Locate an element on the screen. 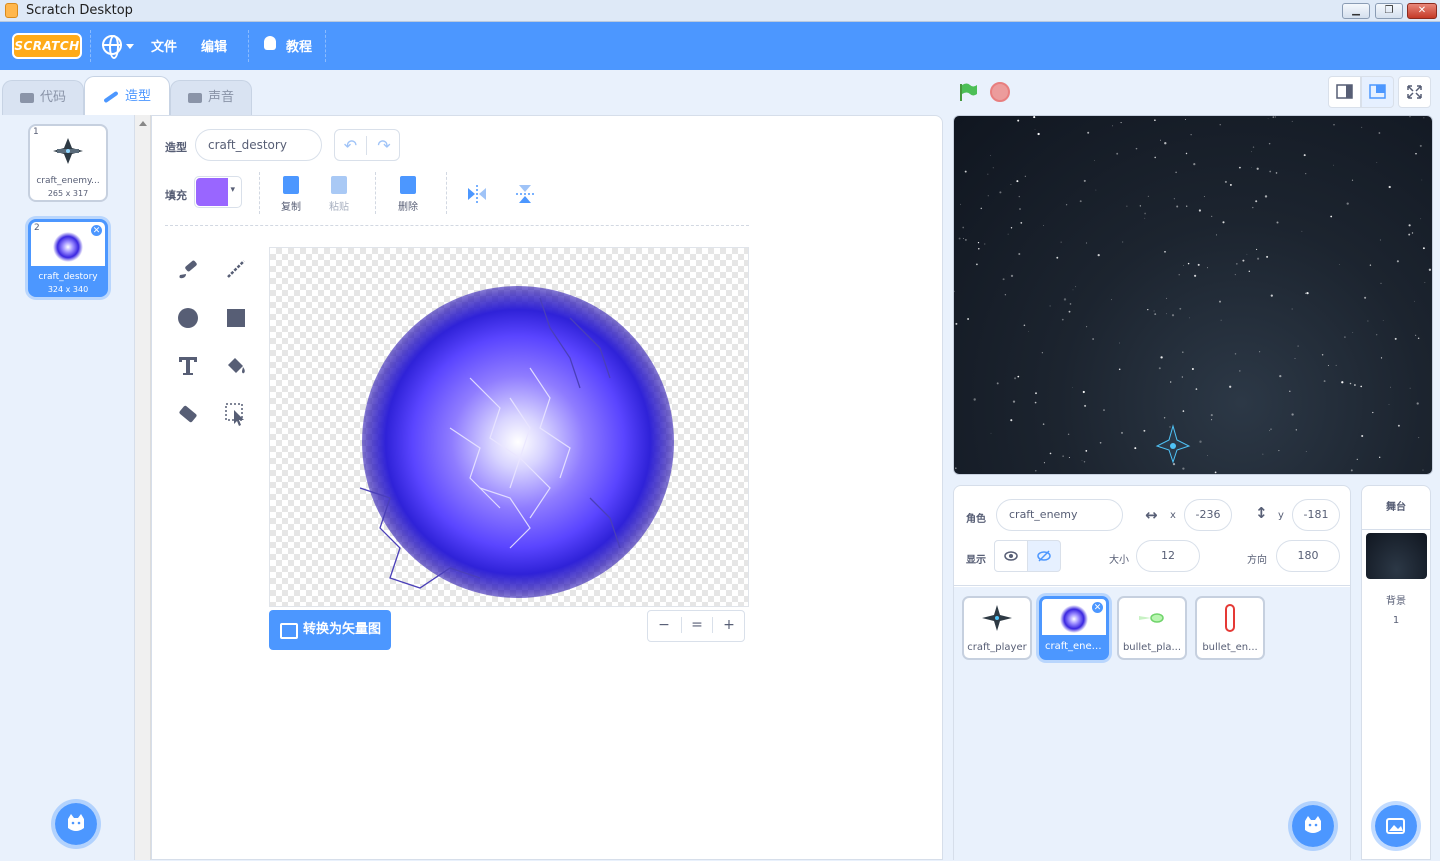 Image resolution: width=1440 pixels, height=861 pixels. direction-input: 180 is located at coordinates (1308, 556).